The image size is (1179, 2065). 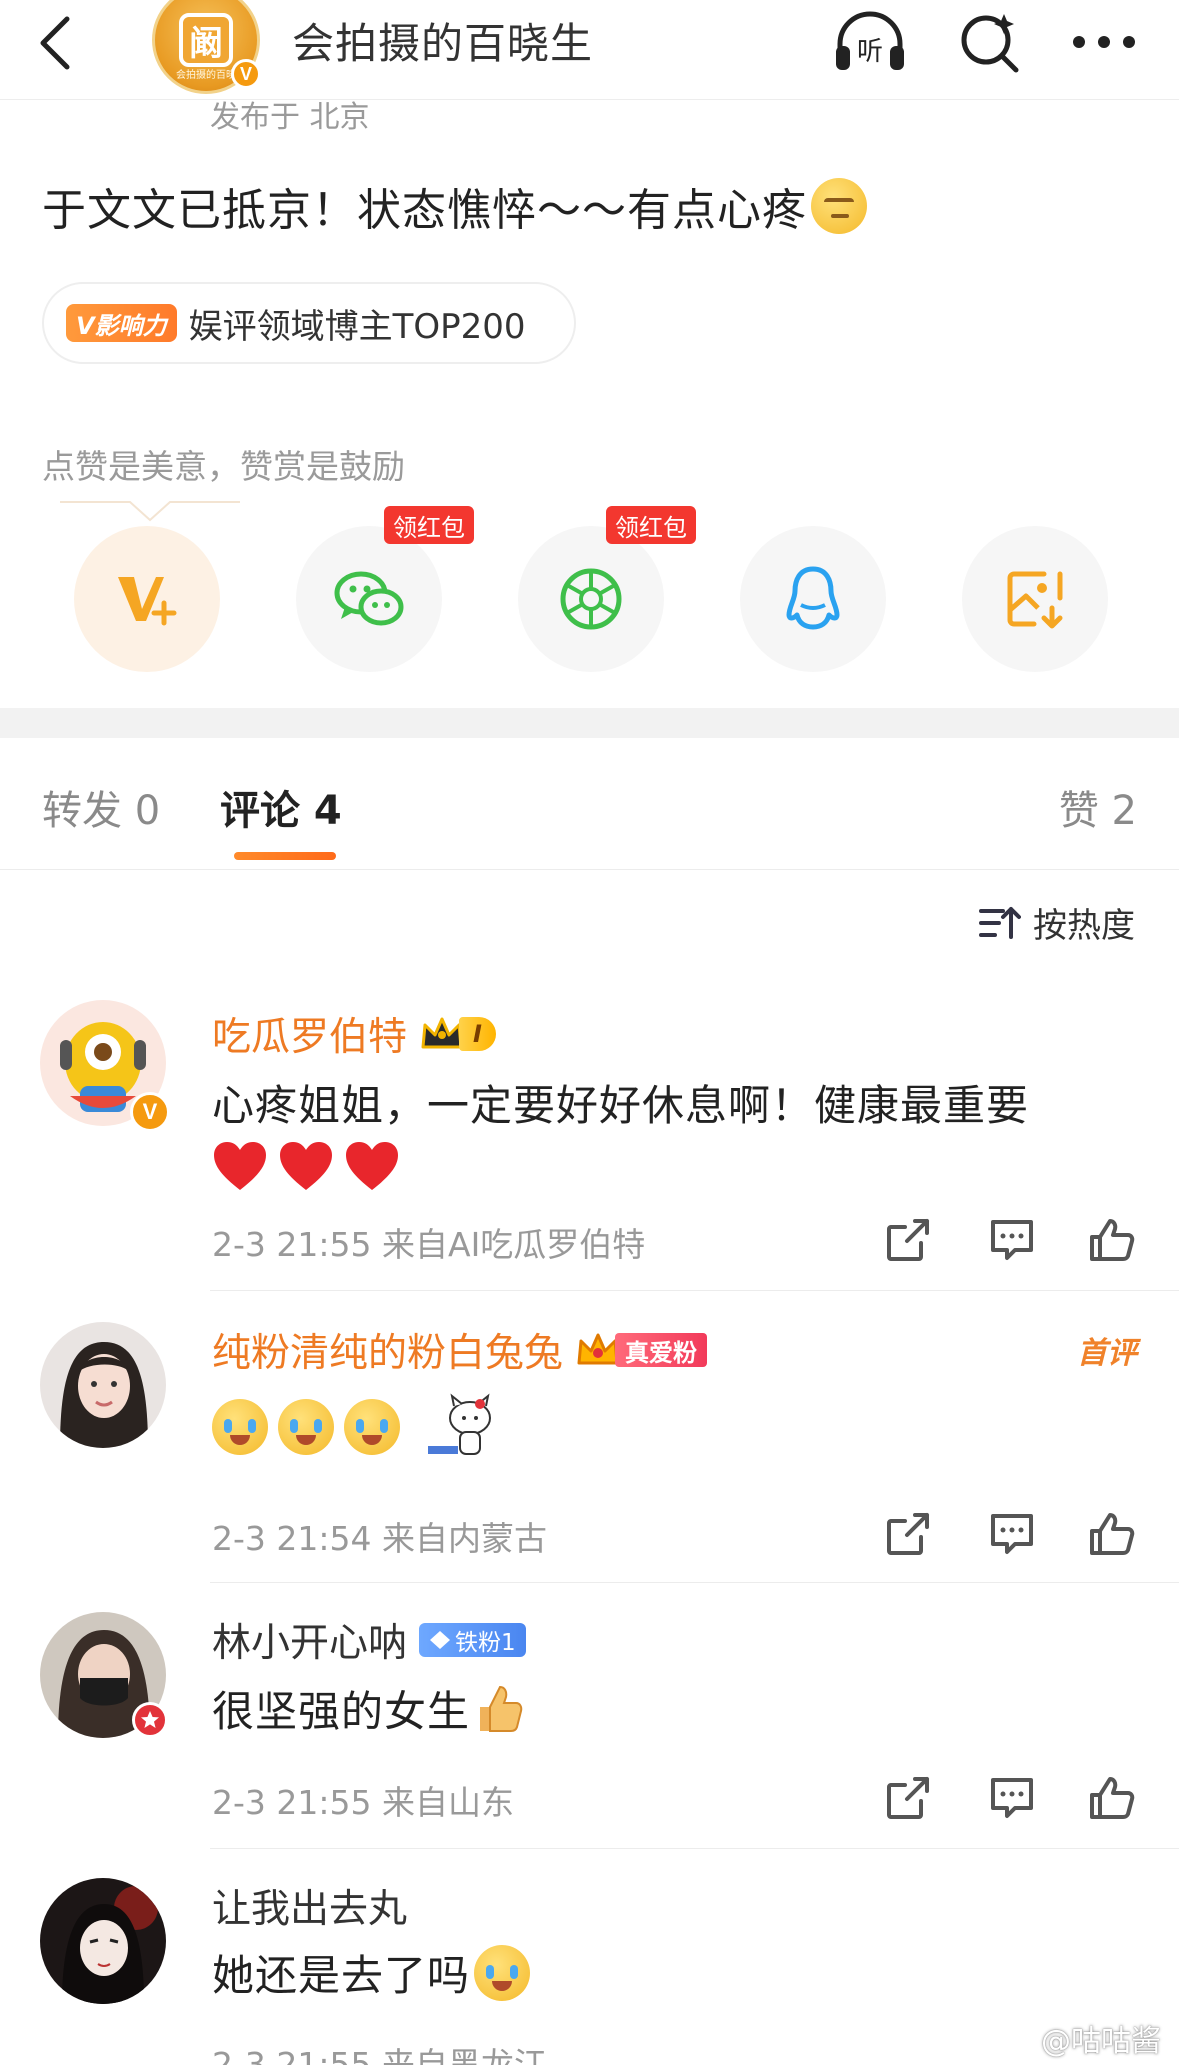 What do you see at coordinates (1084, 926) in the screenshot?
I see `sort-label: 按热度` at bounding box center [1084, 926].